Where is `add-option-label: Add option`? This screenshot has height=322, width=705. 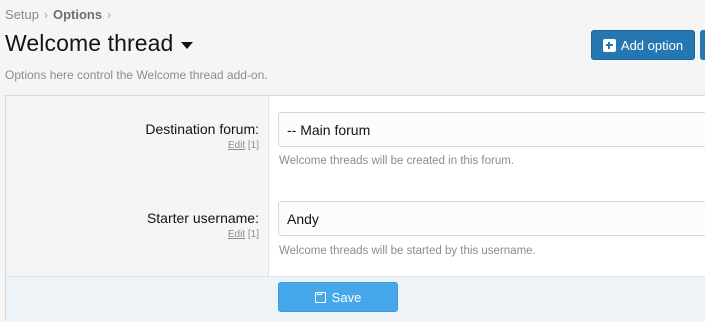 add-option-label: Add option is located at coordinates (652, 45).